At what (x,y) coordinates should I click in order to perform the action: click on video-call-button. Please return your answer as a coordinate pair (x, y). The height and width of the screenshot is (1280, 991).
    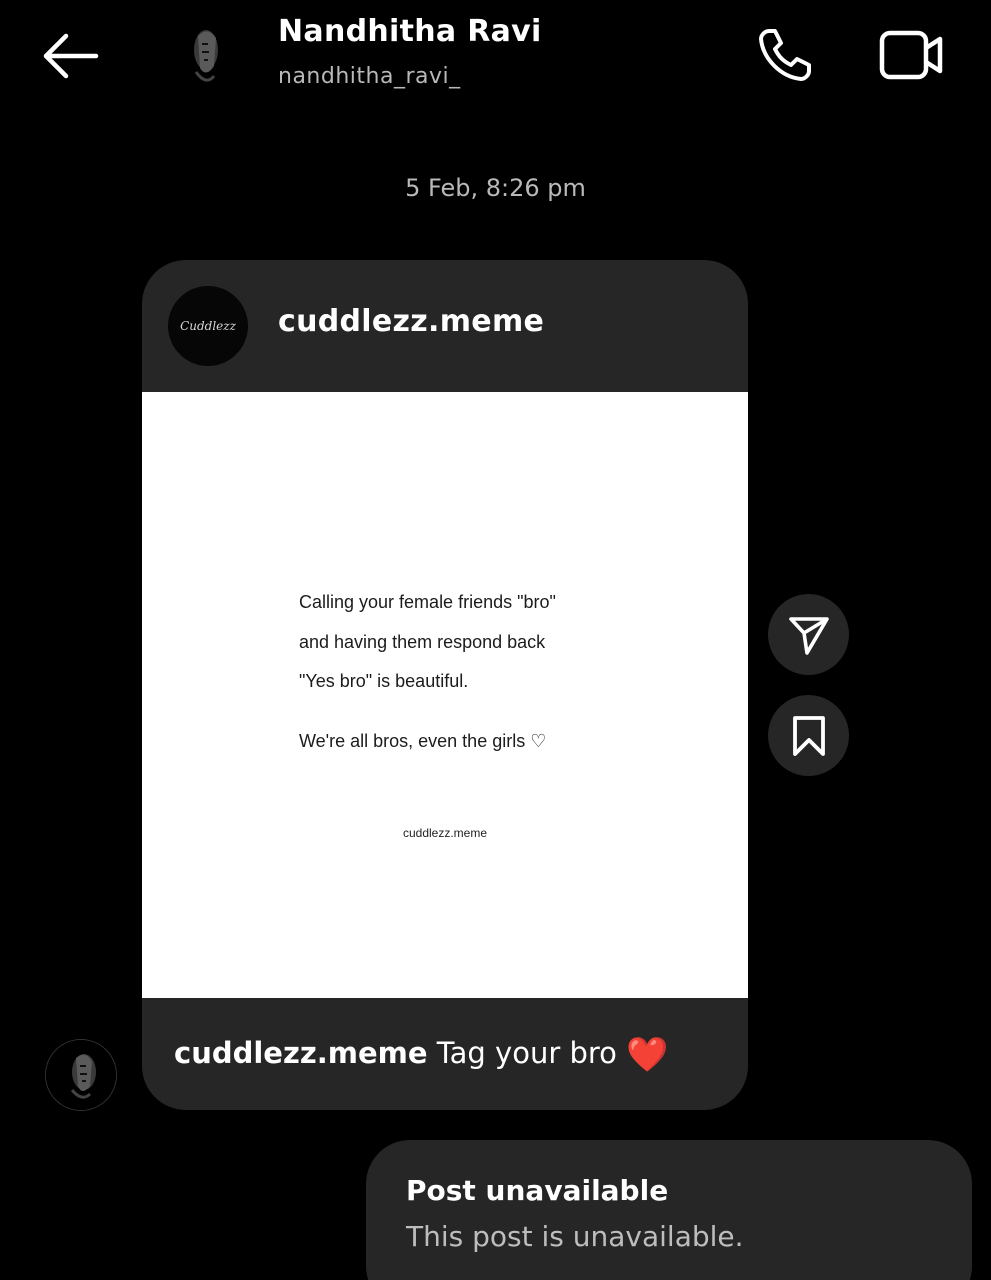
    Looking at the image, I should click on (911, 55).